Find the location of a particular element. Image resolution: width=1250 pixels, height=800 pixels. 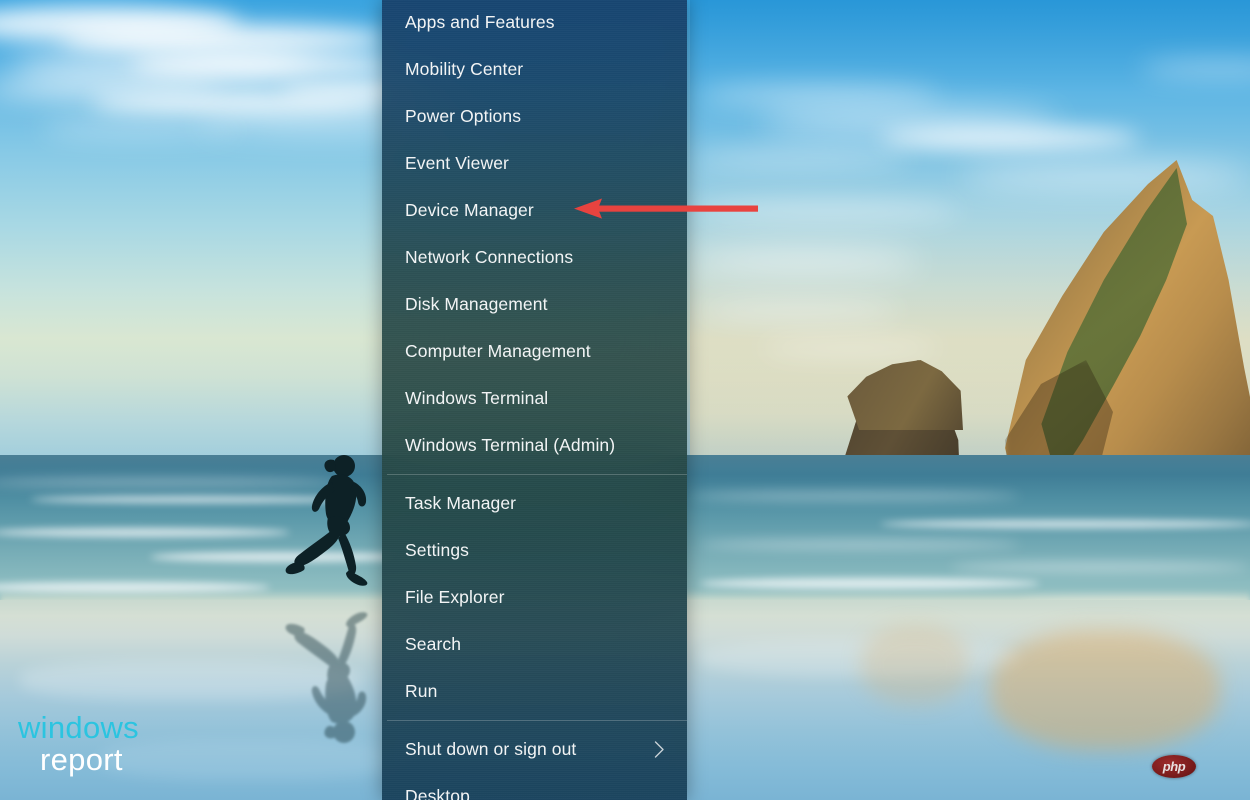

menu-item-label: Power Options is located at coordinates (463, 116).